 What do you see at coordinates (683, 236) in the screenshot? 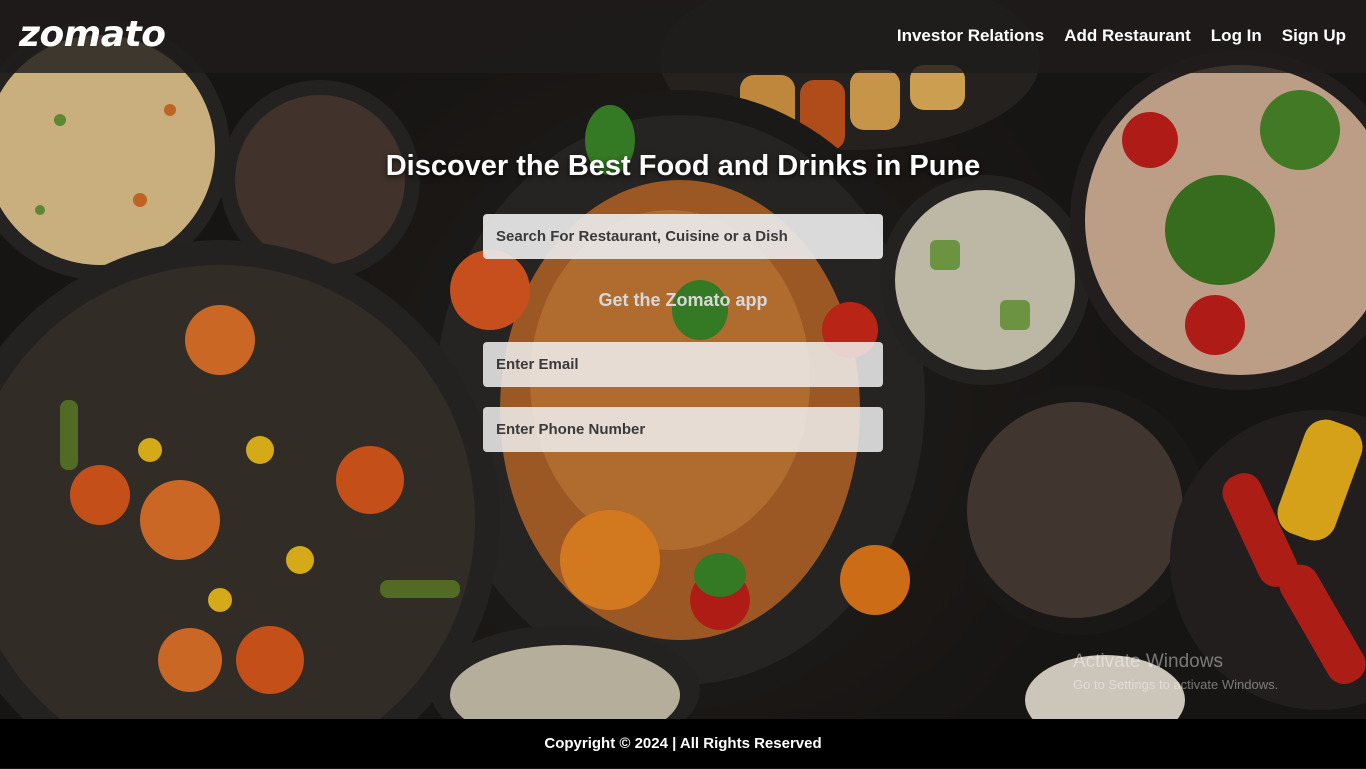
I see `search-input` at bounding box center [683, 236].